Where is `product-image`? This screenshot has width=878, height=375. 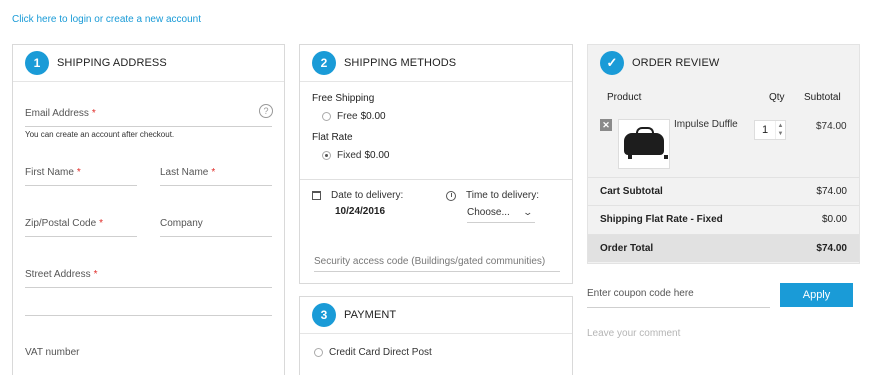 product-image is located at coordinates (644, 144).